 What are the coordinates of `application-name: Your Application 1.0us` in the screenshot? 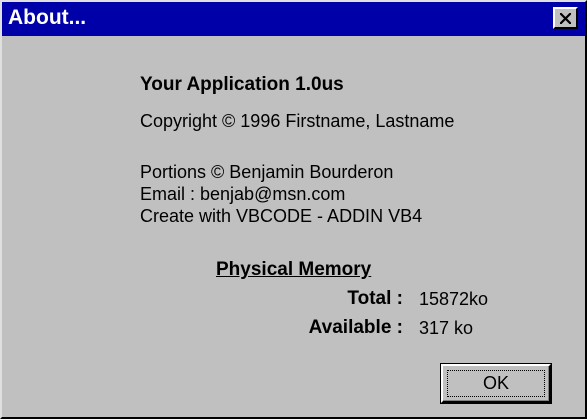 It's located at (242, 84).